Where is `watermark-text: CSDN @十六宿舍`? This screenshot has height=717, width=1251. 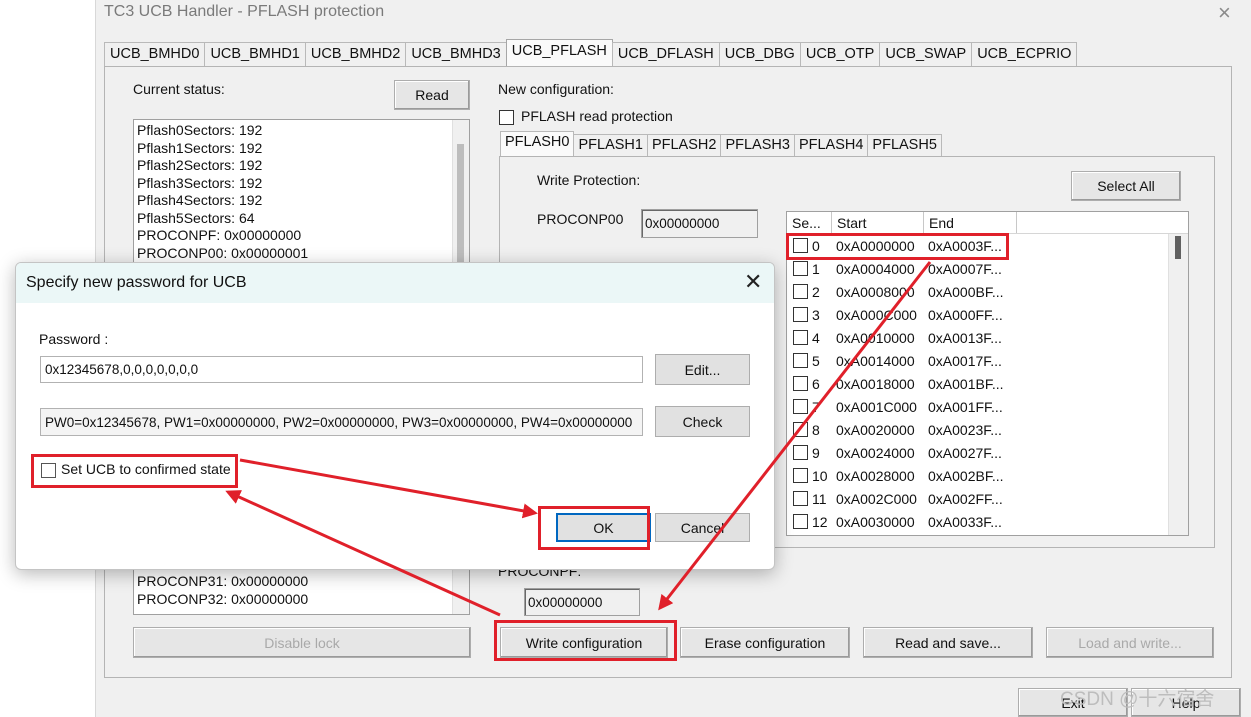
watermark-text: CSDN @十六宿舍 is located at coordinates (1137, 699).